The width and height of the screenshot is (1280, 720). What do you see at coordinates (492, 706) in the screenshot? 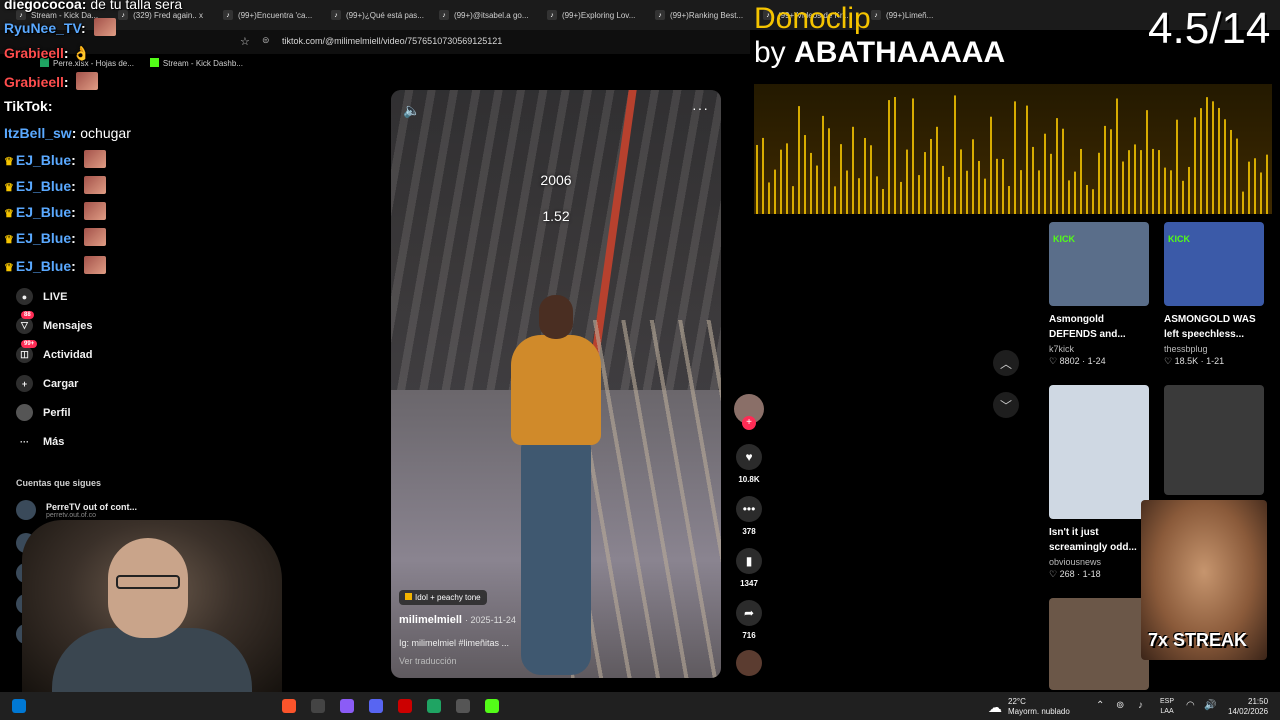
I see `kick-app-icon` at bounding box center [492, 706].